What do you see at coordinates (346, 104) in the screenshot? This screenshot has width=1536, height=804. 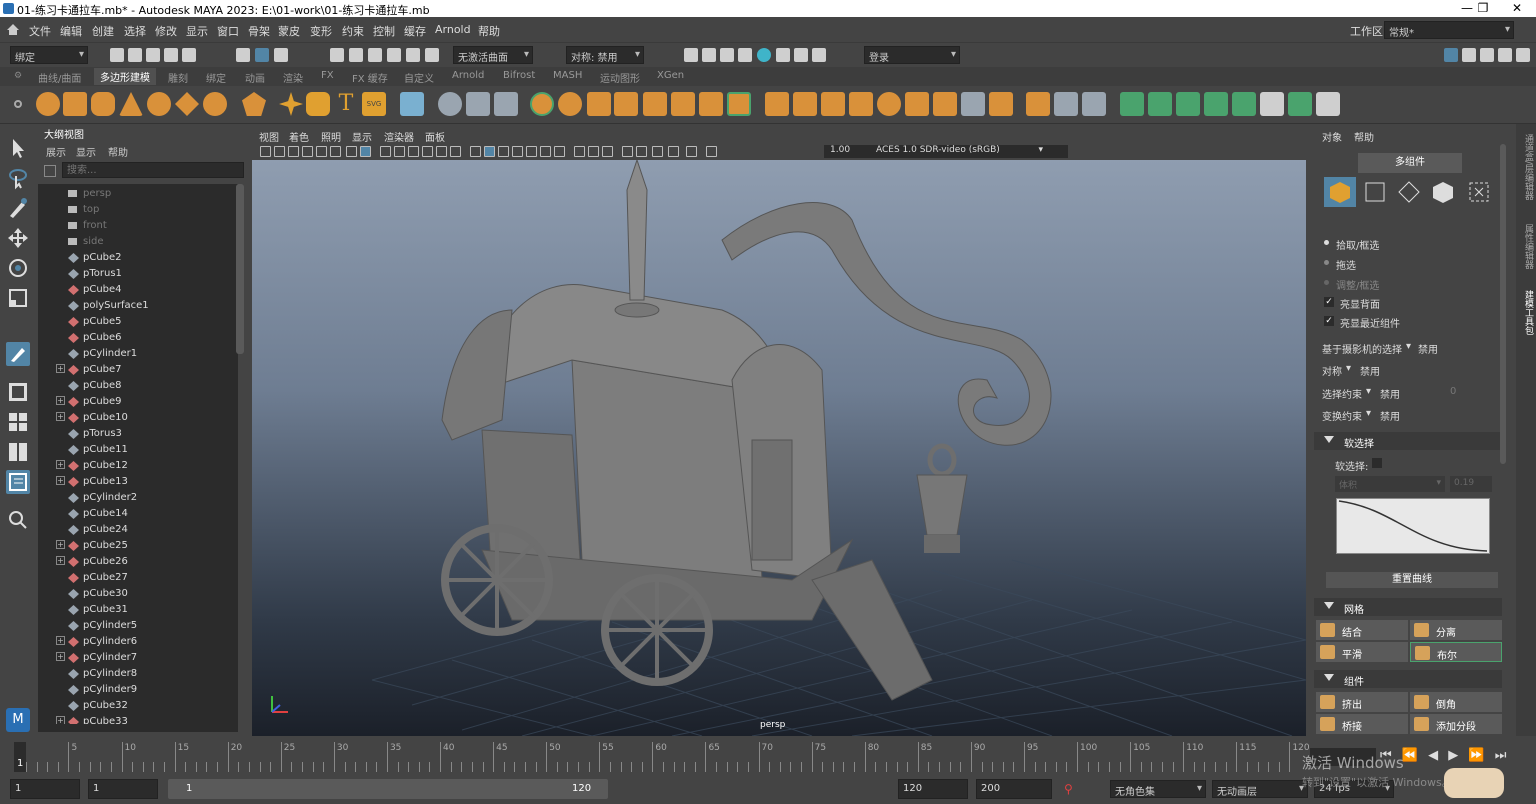 I see `type-text-icon: T` at bounding box center [346, 104].